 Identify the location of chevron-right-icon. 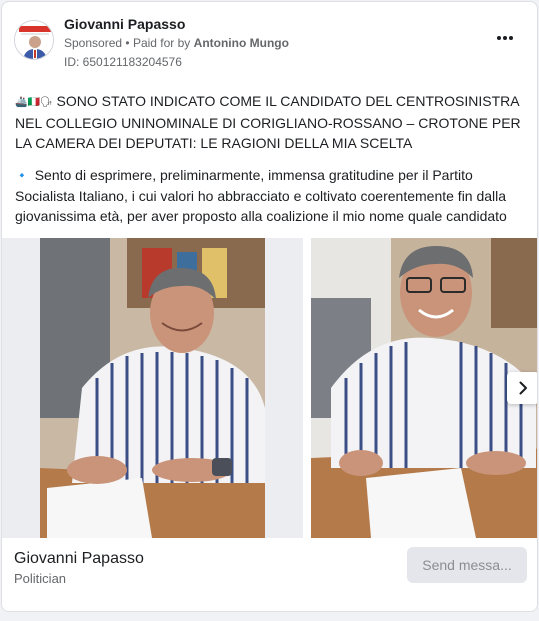
(522, 388).